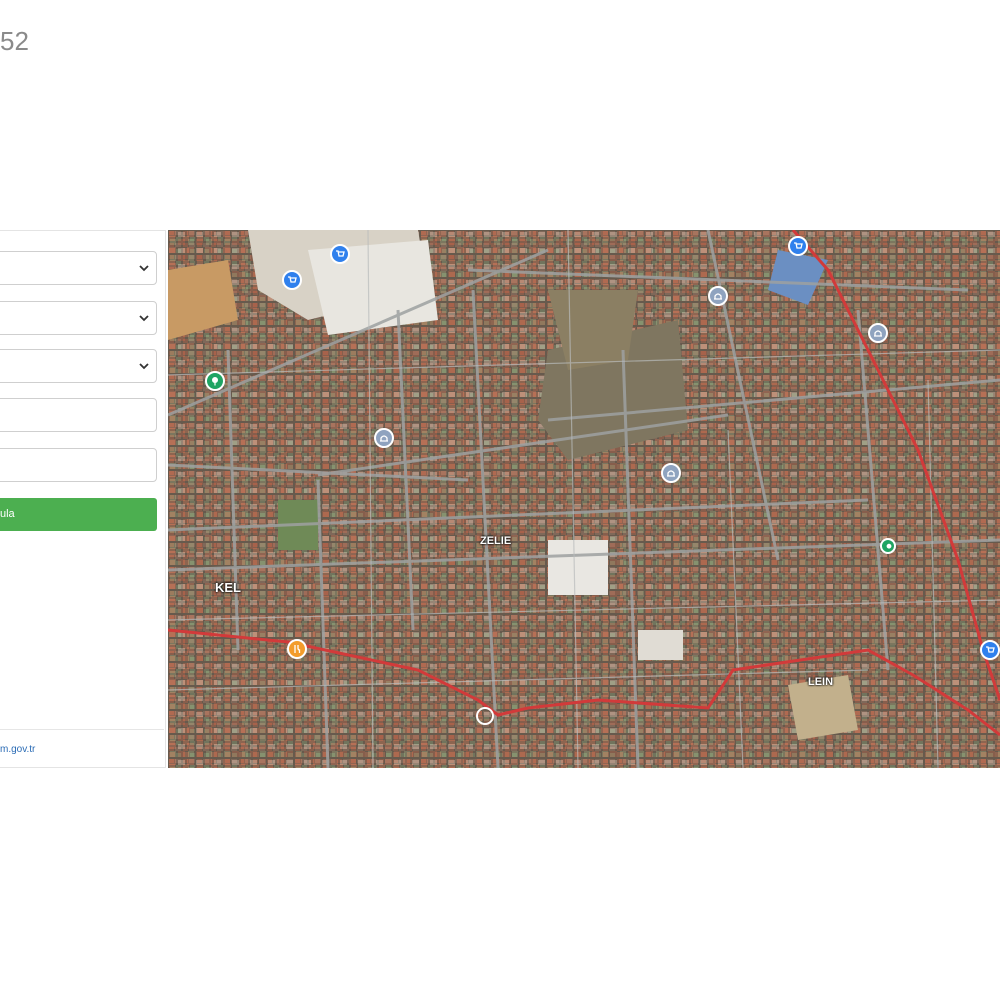 The width and height of the screenshot is (1000, 1000). Describe the element at coordinates (82, 748) in the screenshot. I see `panel-footer: m.gov.tr` at that location.